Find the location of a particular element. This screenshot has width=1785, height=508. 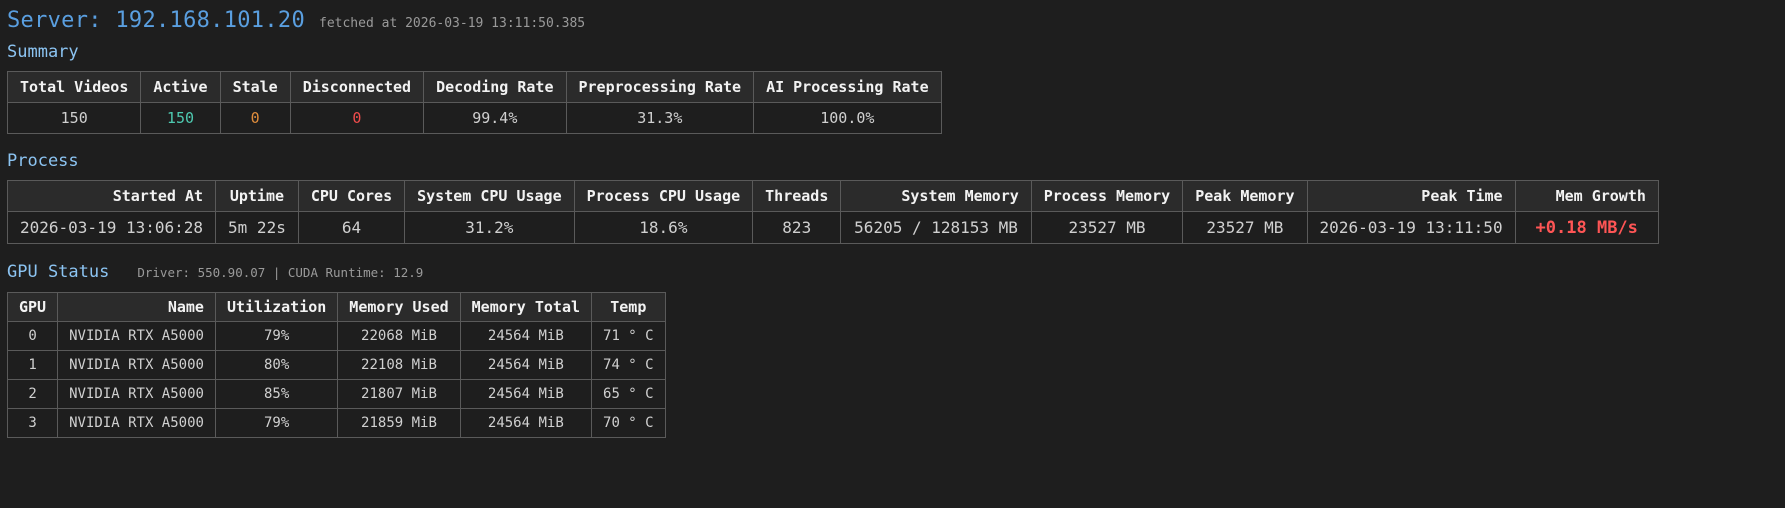

gpu-temp: 70 ° C is located at coordinates (628, 423).